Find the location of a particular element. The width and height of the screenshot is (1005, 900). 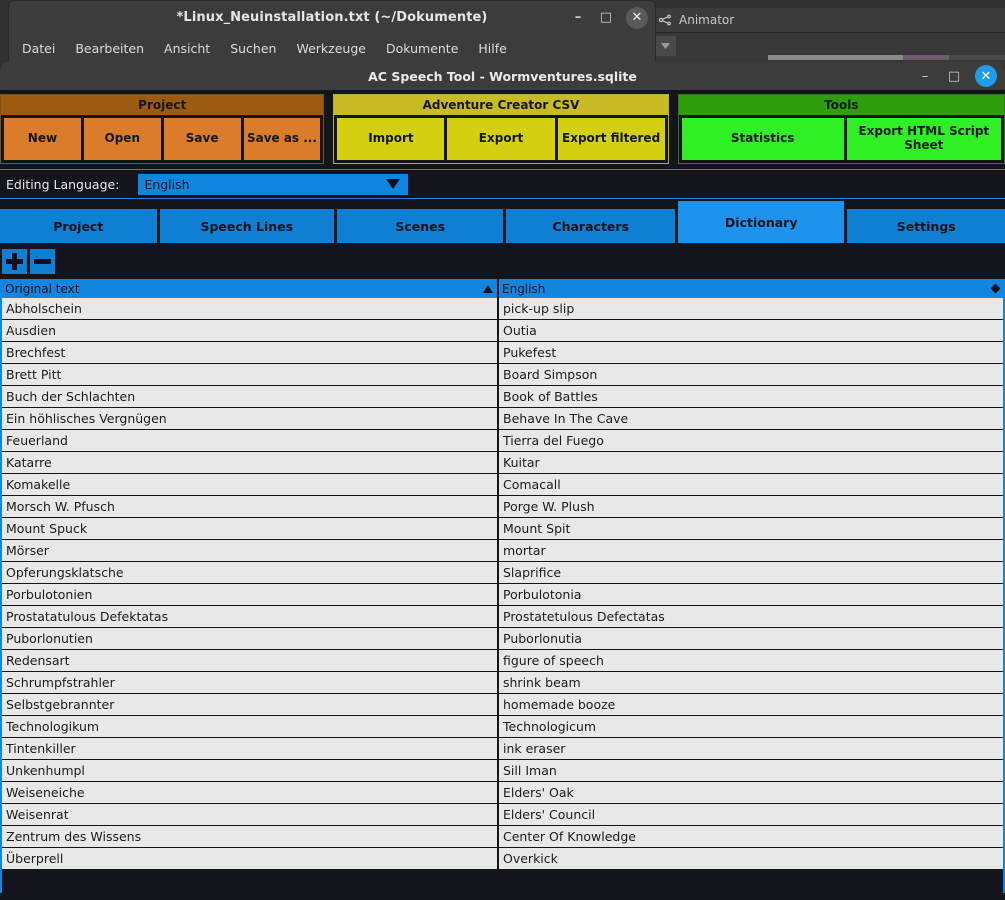

column-header-original-text: Original text is located at coordinates (250, 288).